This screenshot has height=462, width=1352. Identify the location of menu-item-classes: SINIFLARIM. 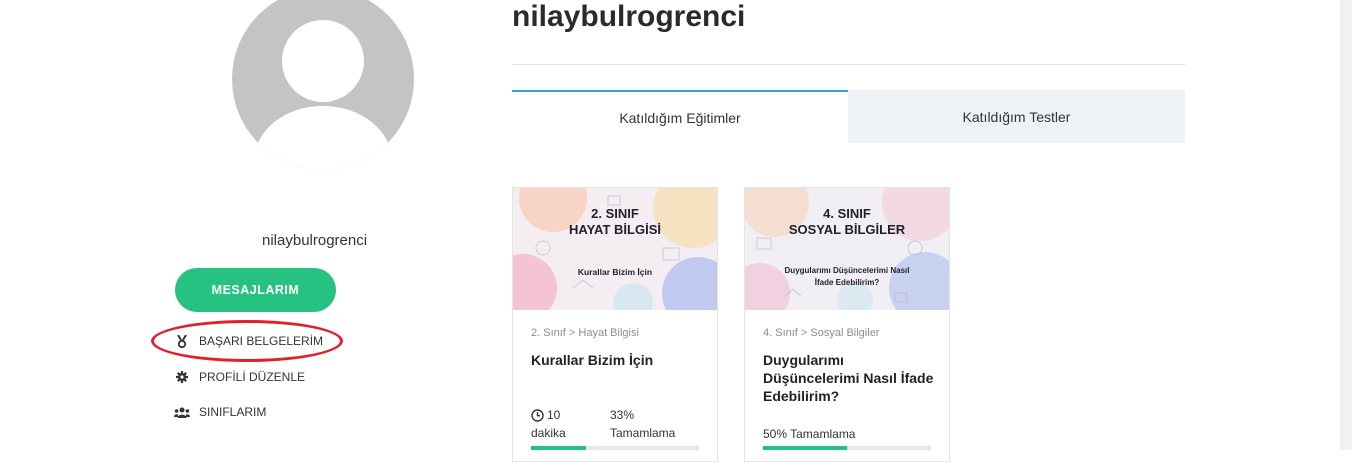
(220, 412).